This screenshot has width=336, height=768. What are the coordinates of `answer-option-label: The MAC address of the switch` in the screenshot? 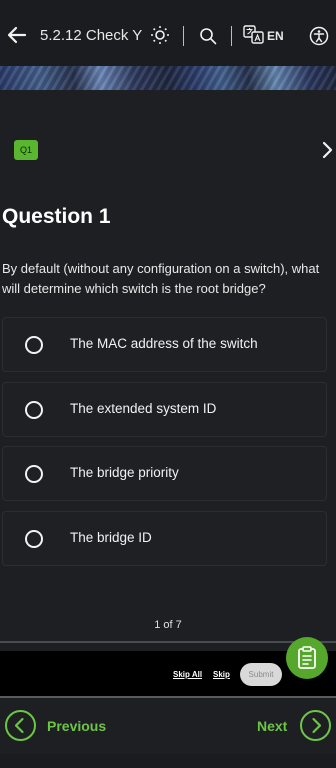 It's located at (164, 343).